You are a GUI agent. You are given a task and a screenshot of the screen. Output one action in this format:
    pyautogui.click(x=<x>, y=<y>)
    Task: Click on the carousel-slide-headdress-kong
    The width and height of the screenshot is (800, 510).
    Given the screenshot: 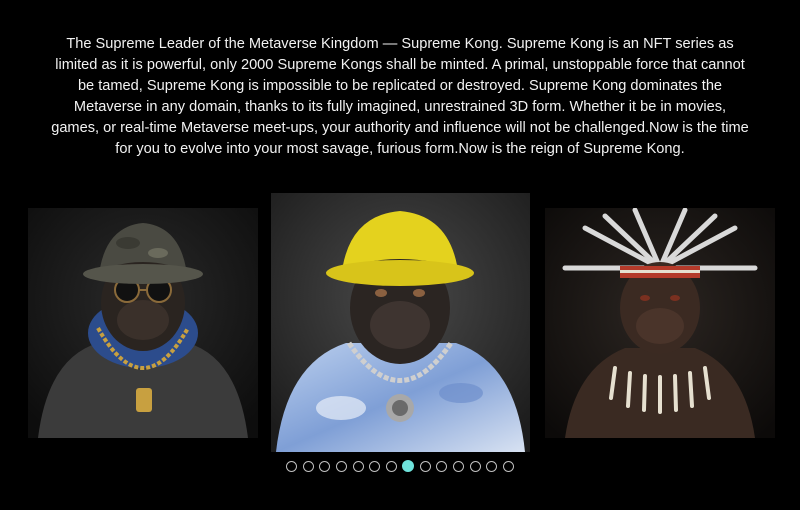 What is the action you would take?
    pyautogui.click(x=660, y=323)
    